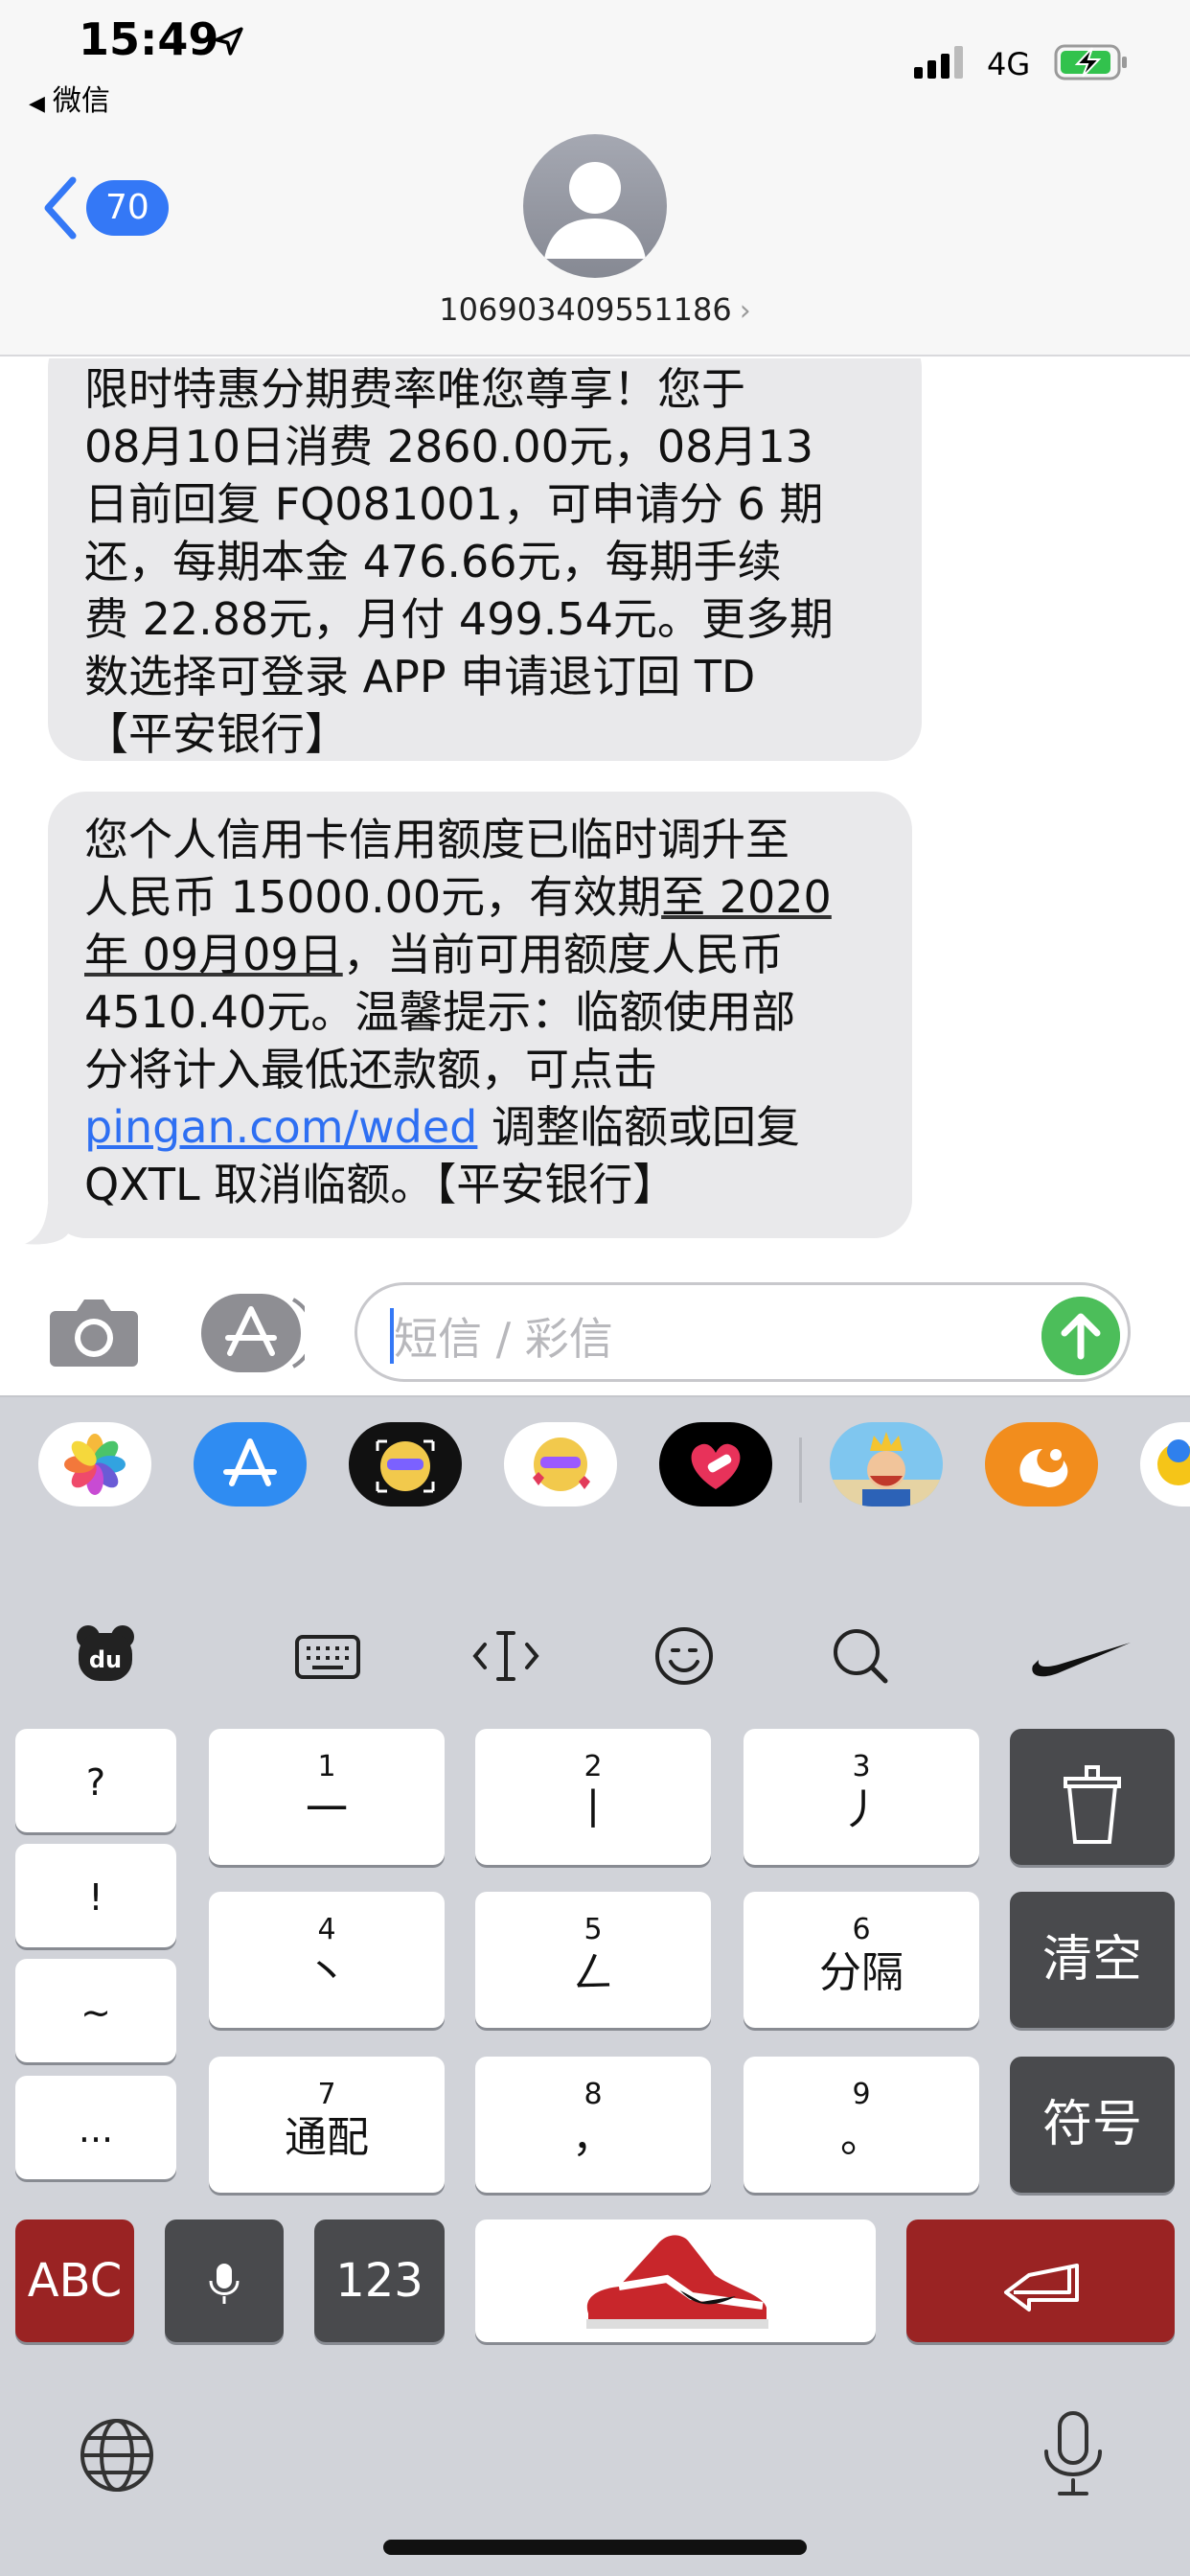 The width and height of the screenshot is (1190, 2576). Describe the element at coordinates (595, 210) in the screenshot. I see `person-icon` at that location.